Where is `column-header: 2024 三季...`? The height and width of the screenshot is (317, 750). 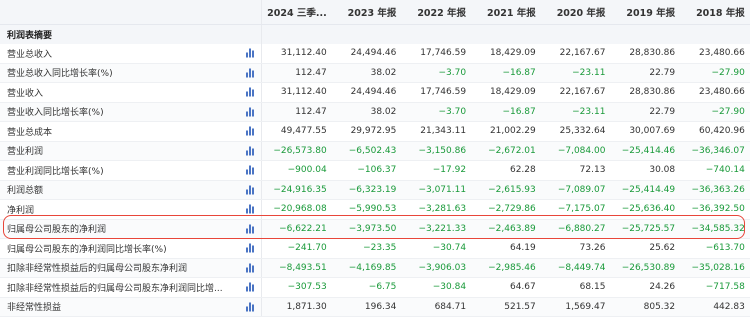
column-header: 2024 三季... is located at coordinates (297, 12).